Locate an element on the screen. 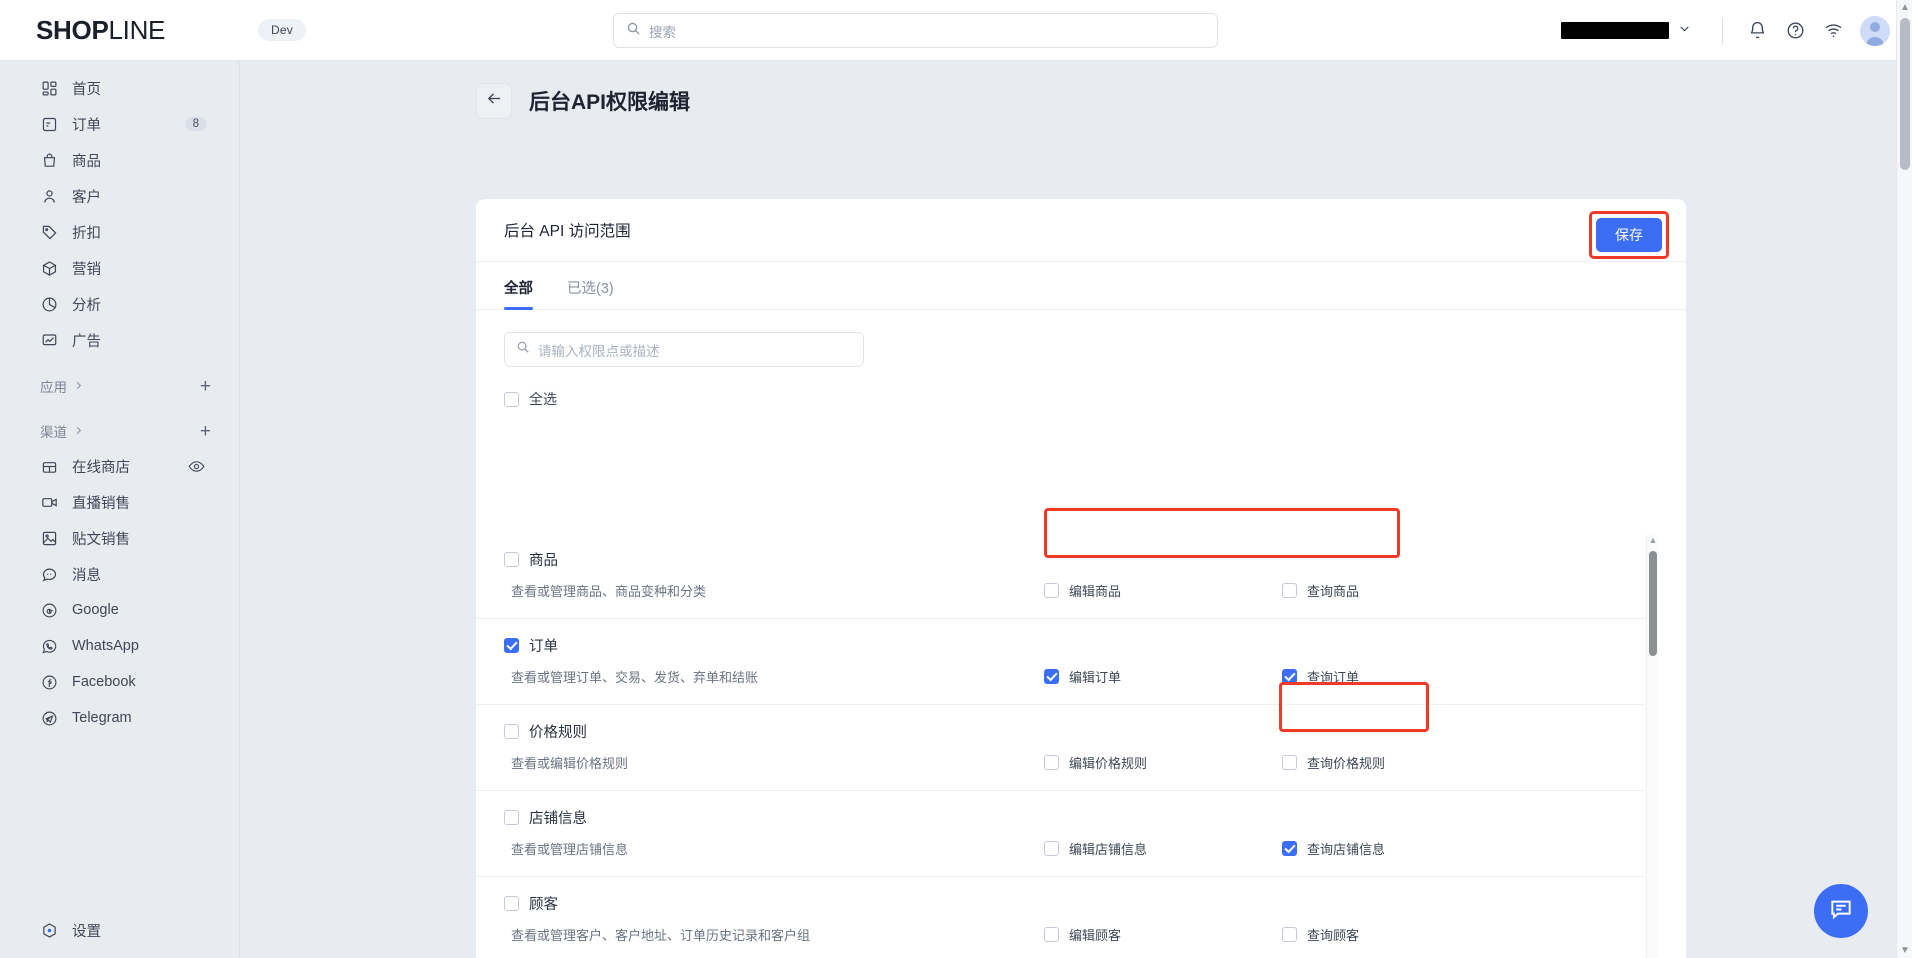  chevron-down-icon is located at coordinates (1684, 31).